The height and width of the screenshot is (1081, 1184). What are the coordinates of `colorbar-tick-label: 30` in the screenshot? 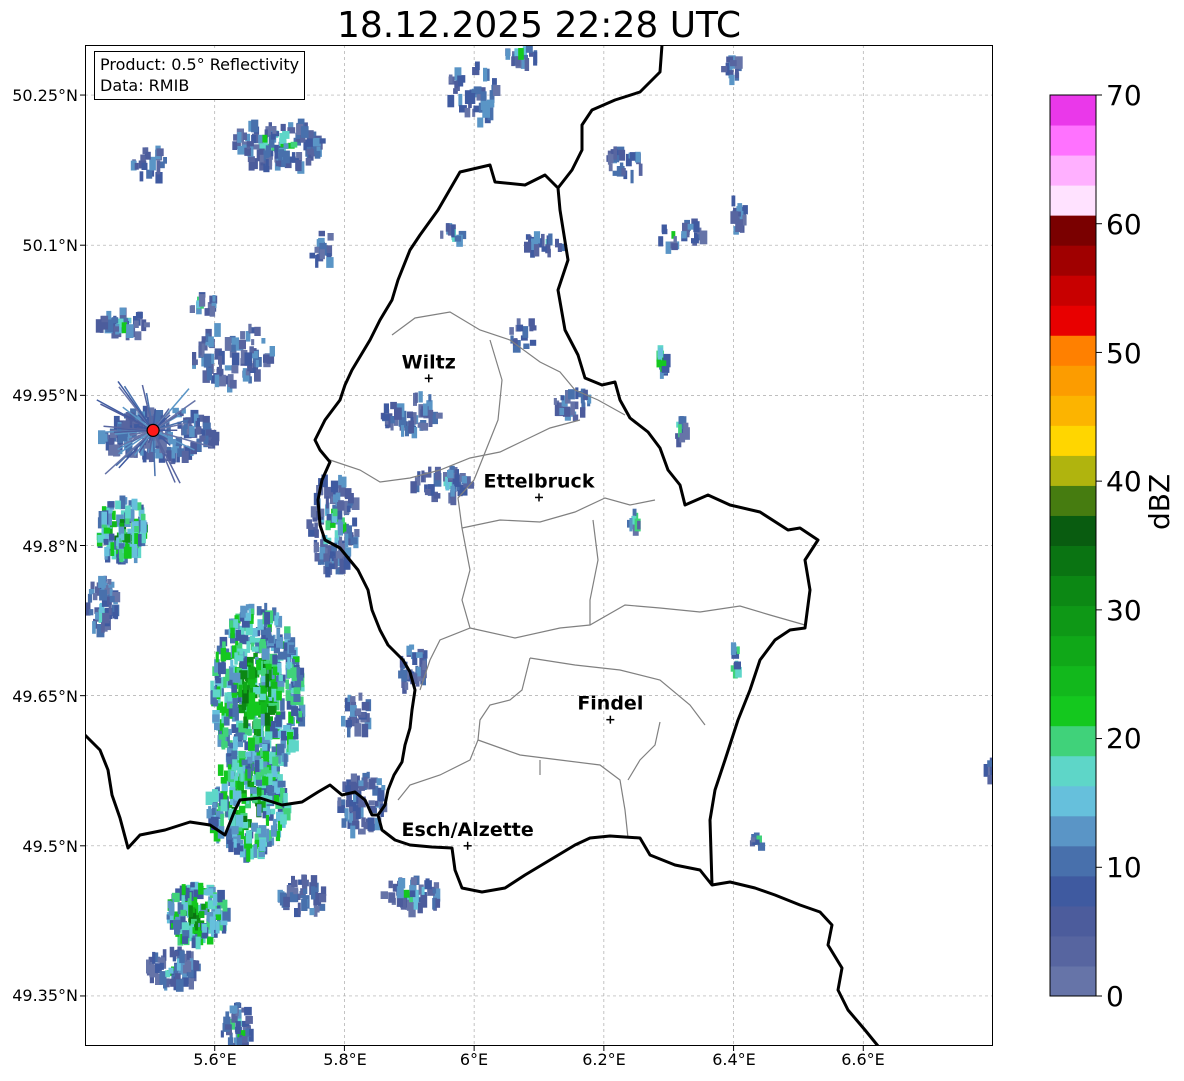 It's located at (1124, 610).